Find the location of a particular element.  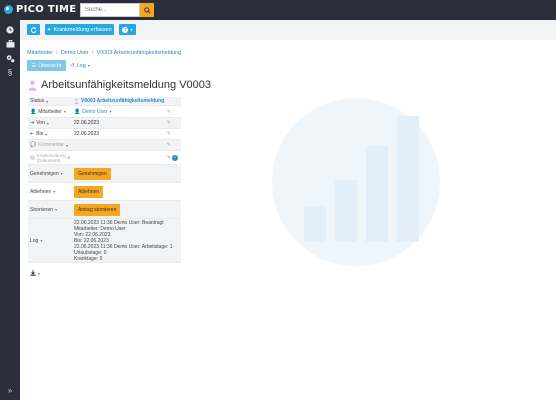

to-value-cell: 22.06.2023 is located at coordinates (127, 134).